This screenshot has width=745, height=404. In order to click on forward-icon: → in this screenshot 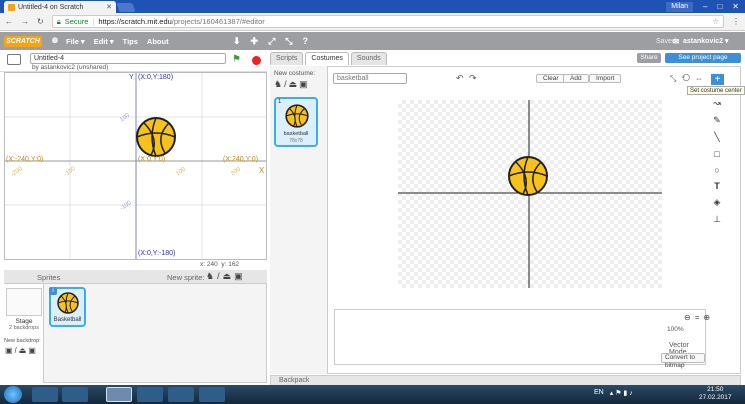, I will do `click(25, 21)`.